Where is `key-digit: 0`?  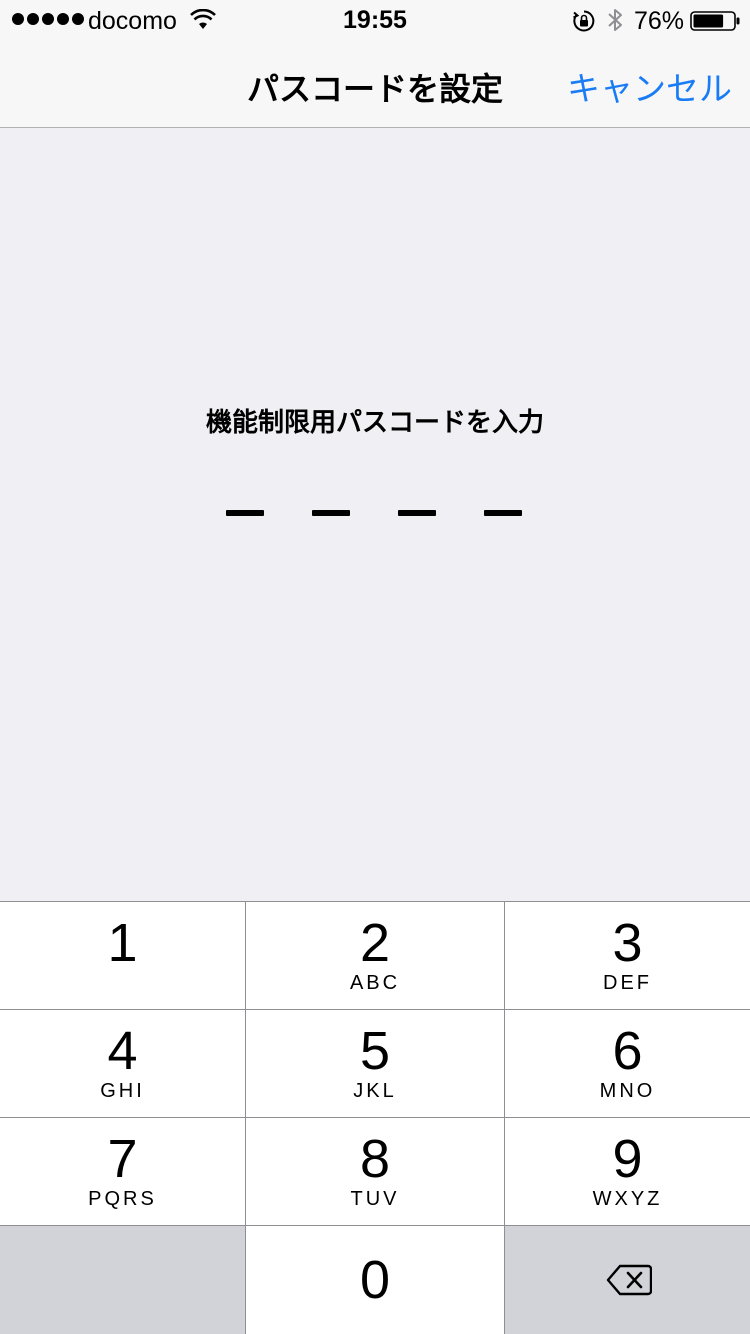
key-digit: 0 is located at coordinates (375, 1280).